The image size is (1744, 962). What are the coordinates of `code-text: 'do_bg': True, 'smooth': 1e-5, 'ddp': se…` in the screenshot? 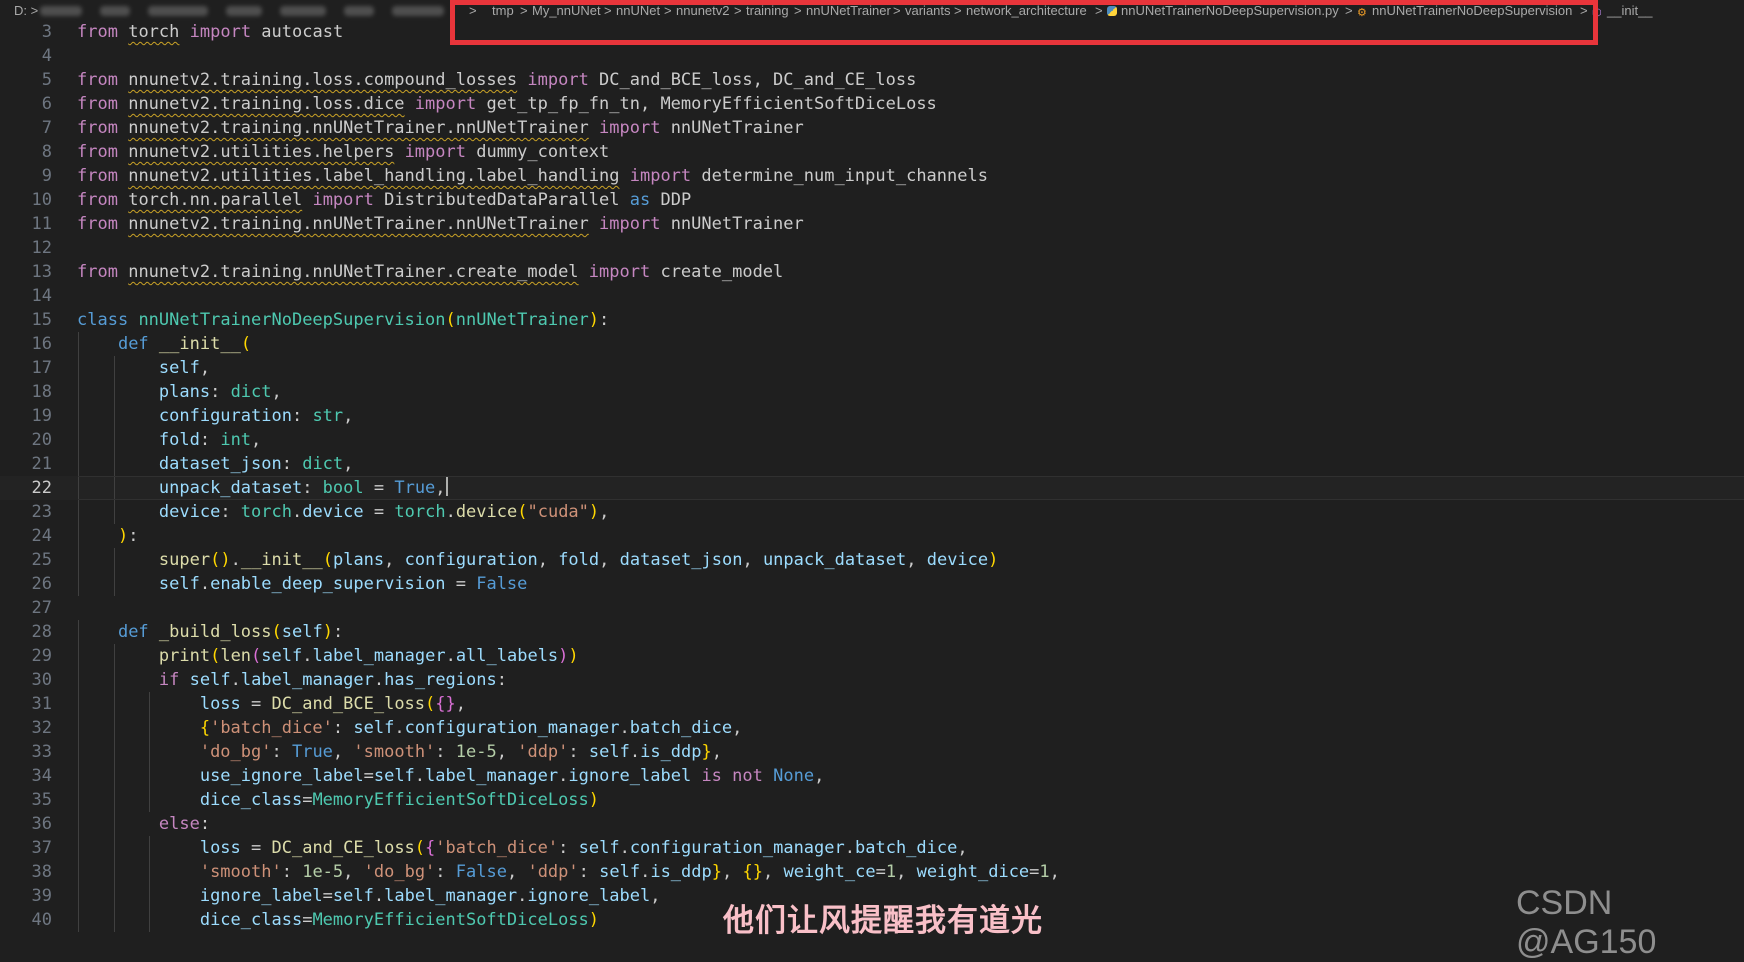 It's located at (399, 752).